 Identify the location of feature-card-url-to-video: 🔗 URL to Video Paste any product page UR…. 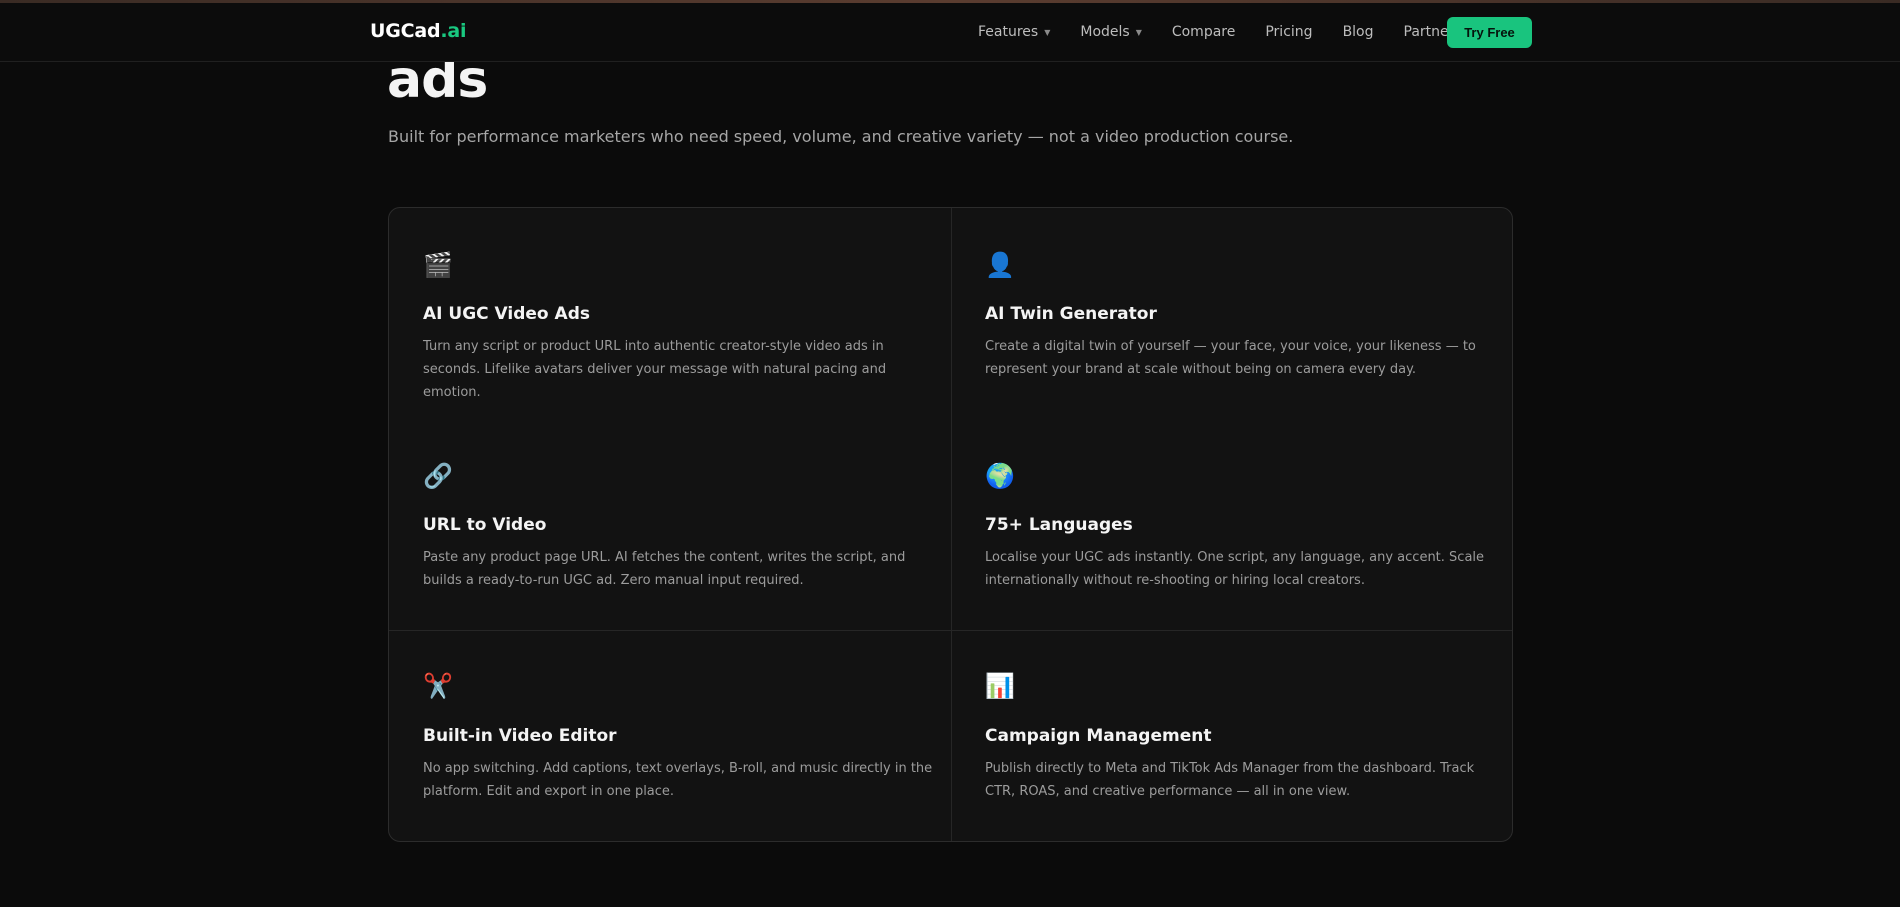
(670, 524).